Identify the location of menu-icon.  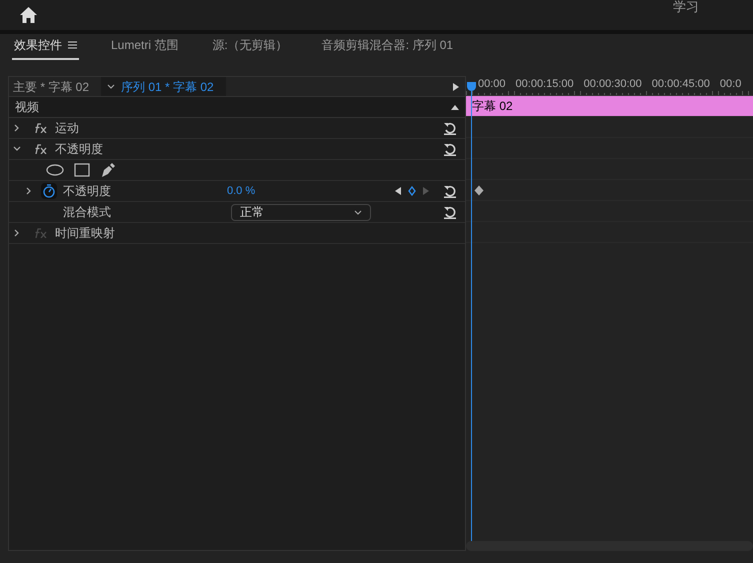
(72, 45).